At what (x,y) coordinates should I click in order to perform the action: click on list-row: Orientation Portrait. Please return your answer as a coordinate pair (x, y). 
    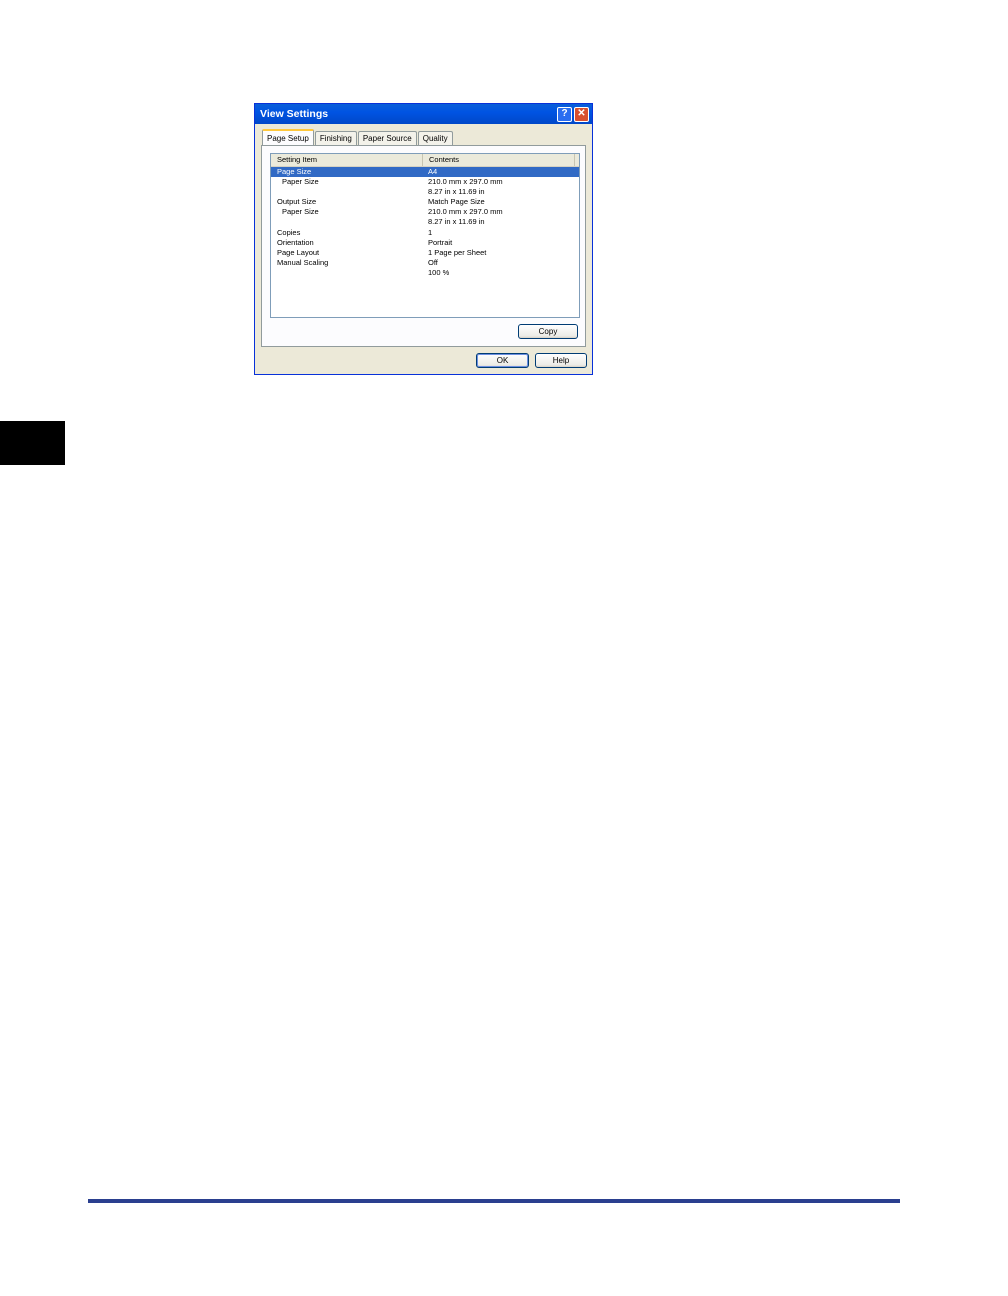
    Looking at the image, I should click on (425, 243).